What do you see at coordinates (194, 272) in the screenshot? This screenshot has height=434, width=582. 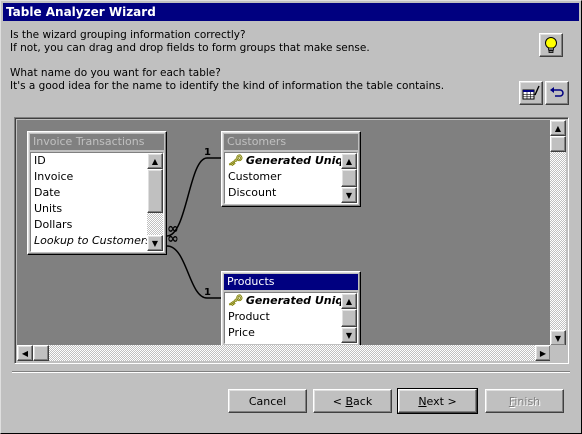 I see `relationship-line-products` at bounding box center [194, 272].